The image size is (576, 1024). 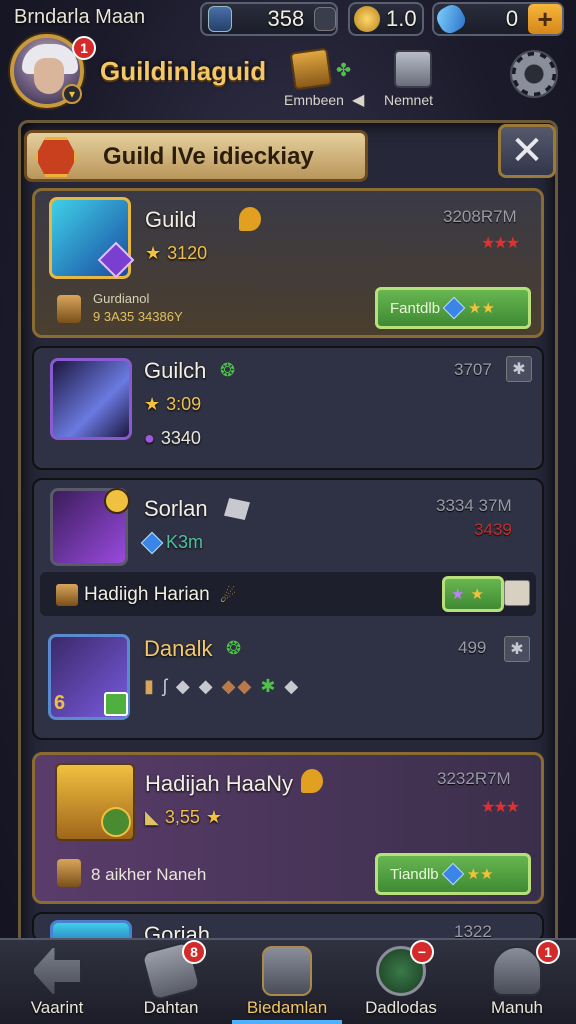 I want to click on guild-stat: ★ 3120, so click(x=176, y=253).